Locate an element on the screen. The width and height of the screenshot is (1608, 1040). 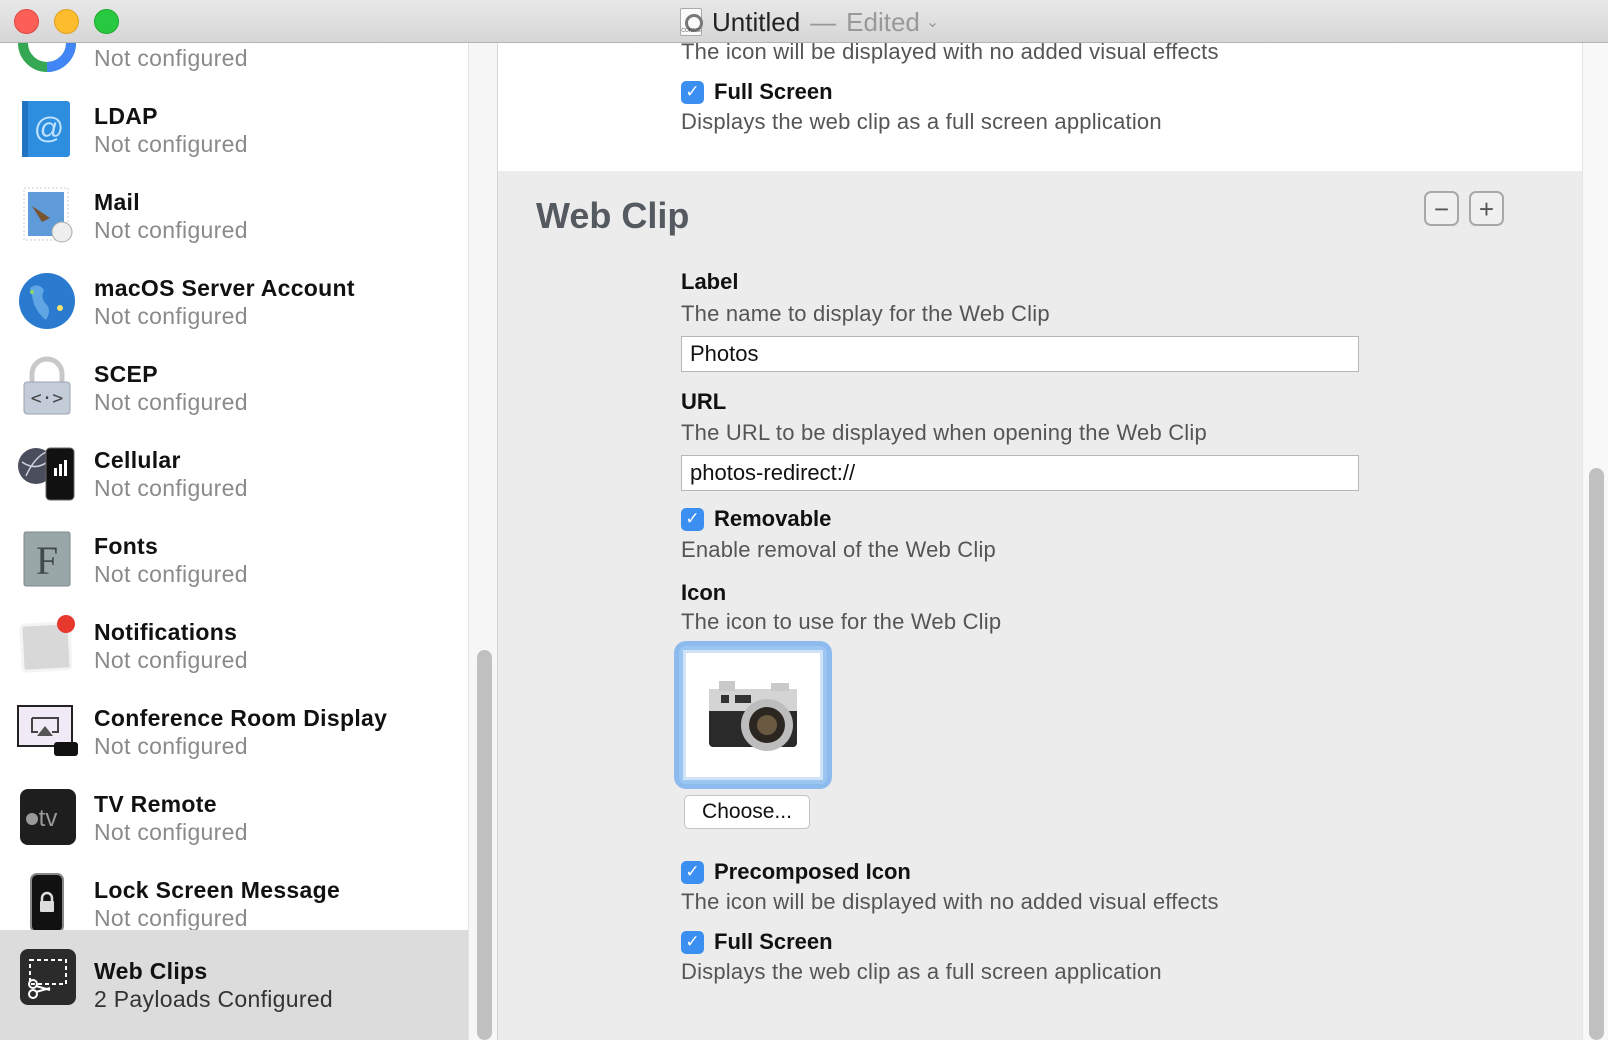
sidebar-item-conference-room-display: Conference Room Display Not configured is located at coordinates (234, 730).